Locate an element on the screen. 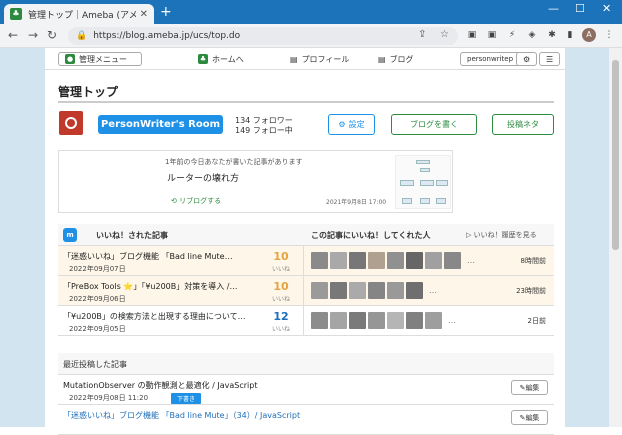  close-window-icon: ✕ is located at coordinates (606, 8).